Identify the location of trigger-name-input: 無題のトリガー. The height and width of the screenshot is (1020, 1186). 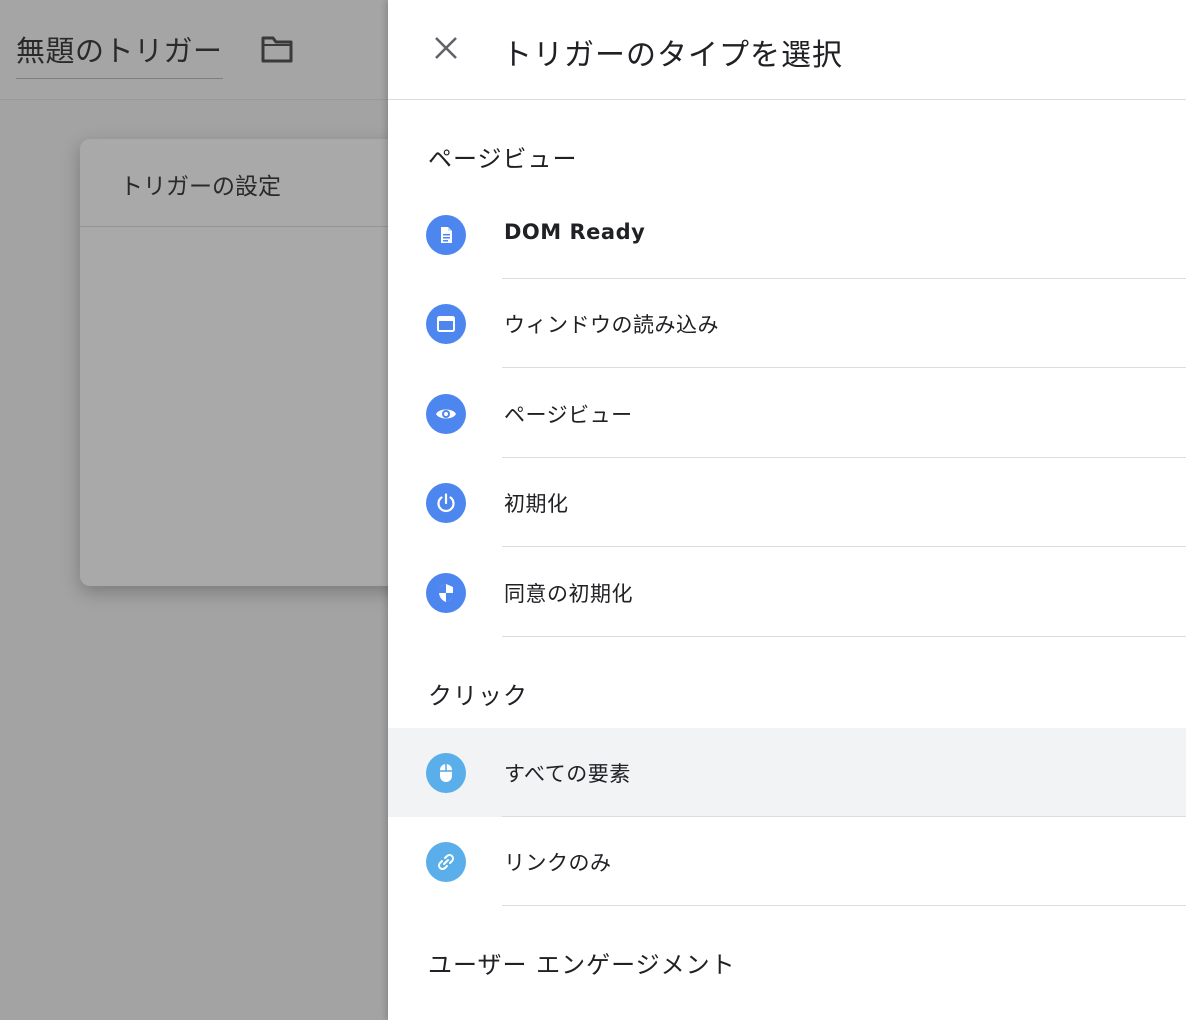
(119, 53).